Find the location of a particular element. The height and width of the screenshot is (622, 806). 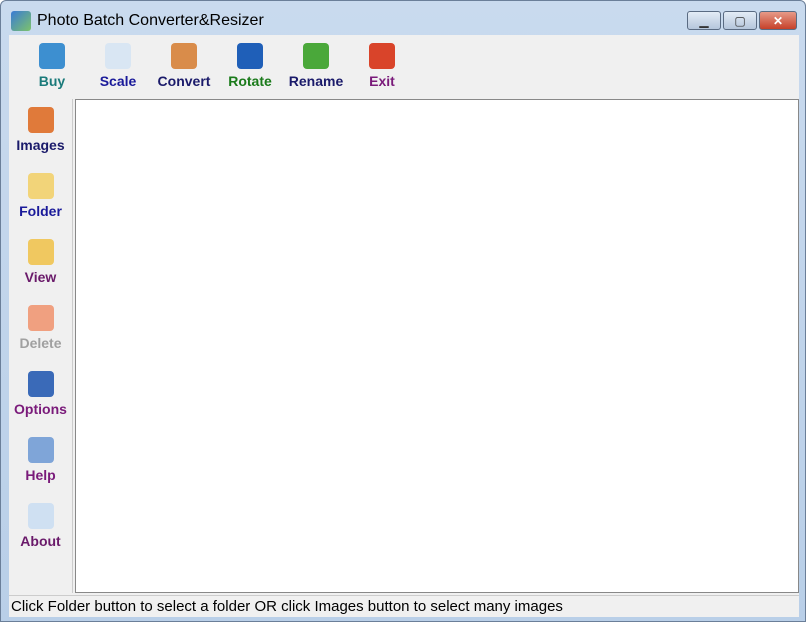

rotate-icon is located at coordinates (250, 56).